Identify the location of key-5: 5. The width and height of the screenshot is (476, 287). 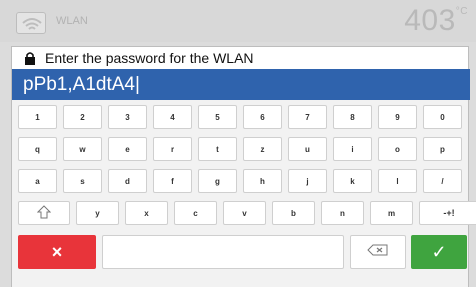
(217, 117).